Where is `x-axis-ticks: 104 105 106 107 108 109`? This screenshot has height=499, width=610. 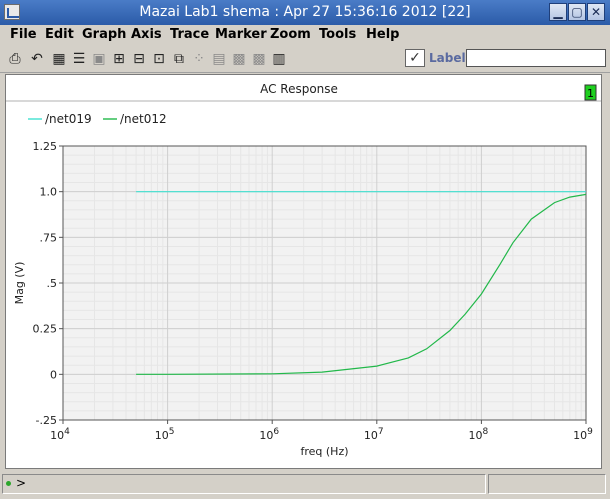 x-axis-ticks: 104 105 106 107 108 109 is located at coordinates (321, 431).